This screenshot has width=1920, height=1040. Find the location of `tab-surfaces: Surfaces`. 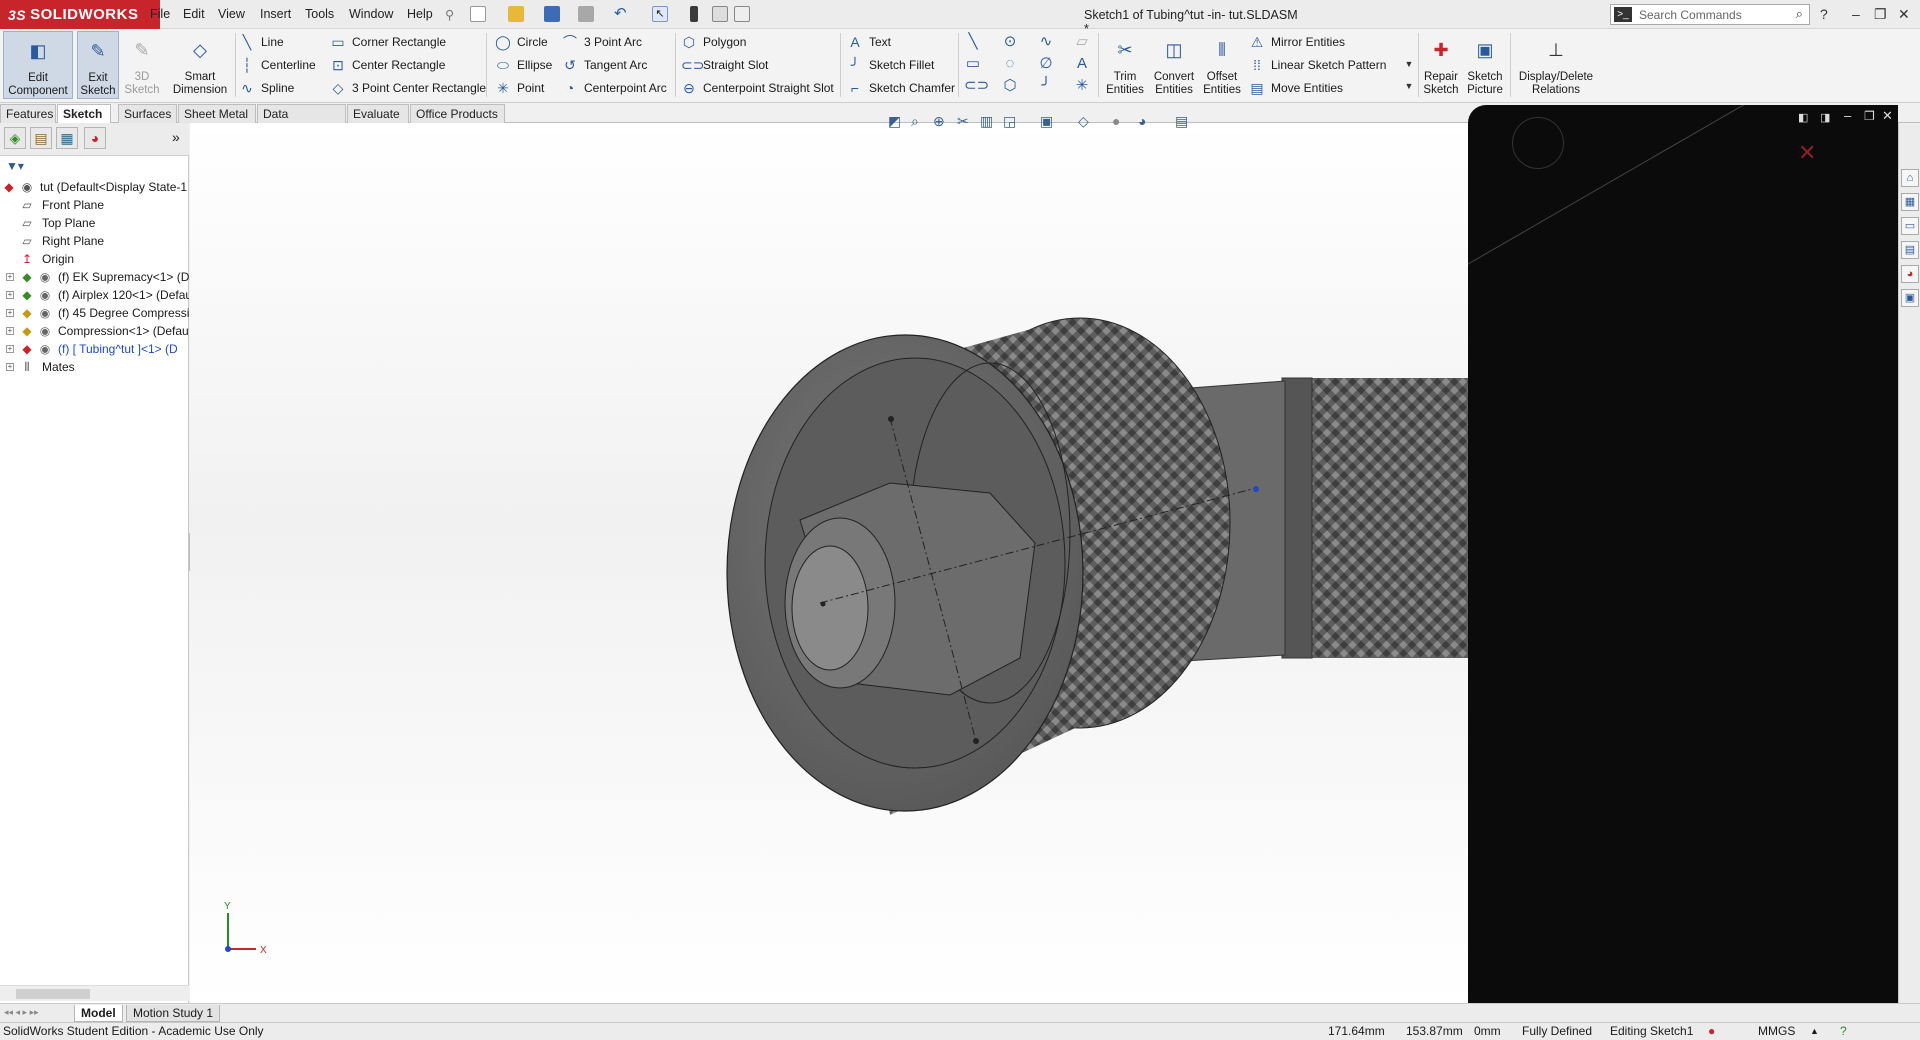

tab-surfaces: Surfaces is located at coordinates (147, 113).